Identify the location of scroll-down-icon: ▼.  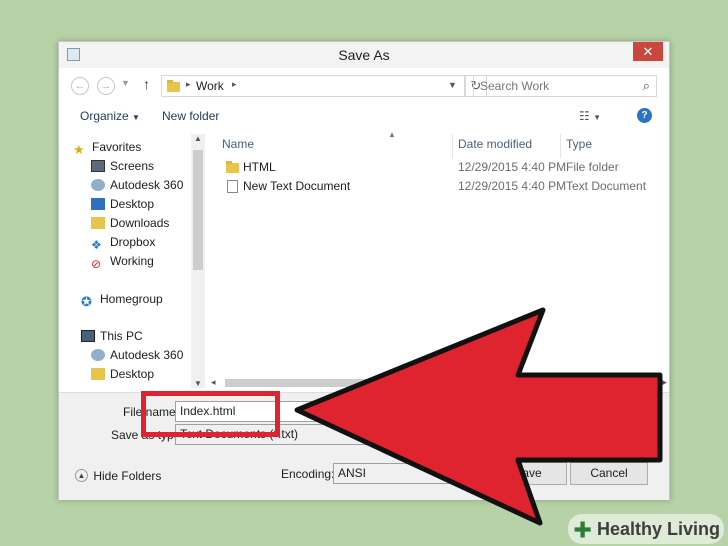
(198, 383).